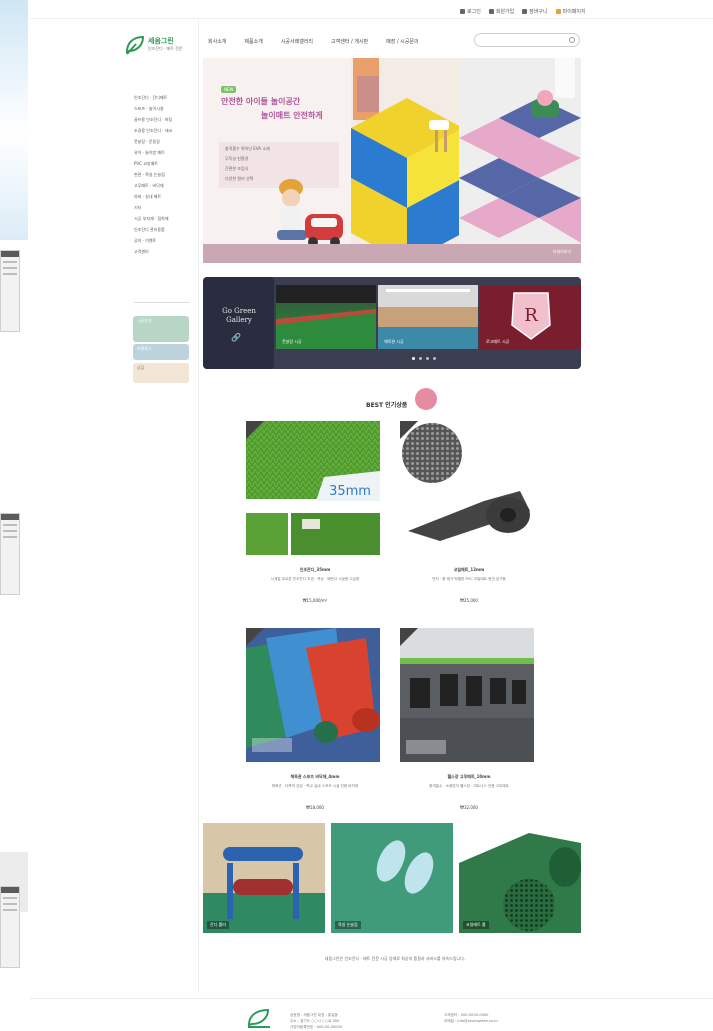 This screenshot has height=1031, width=713. I want to click on coil-mat-roll-image, so click(520, 878).